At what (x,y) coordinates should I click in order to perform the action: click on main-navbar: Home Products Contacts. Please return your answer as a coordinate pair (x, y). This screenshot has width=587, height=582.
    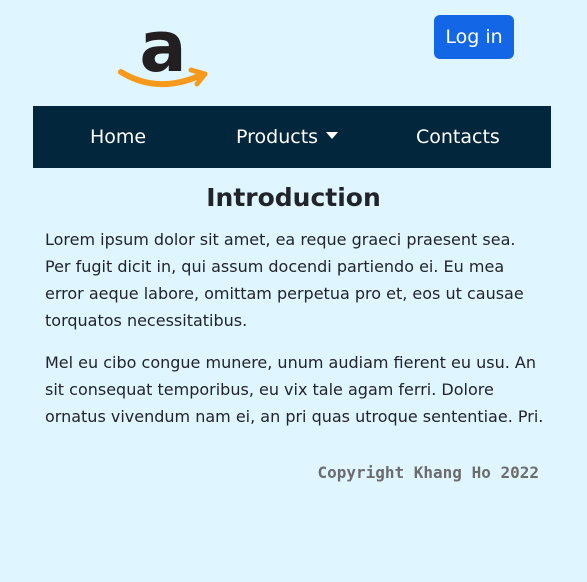
    Looking at the image, I should click on (292, 137).